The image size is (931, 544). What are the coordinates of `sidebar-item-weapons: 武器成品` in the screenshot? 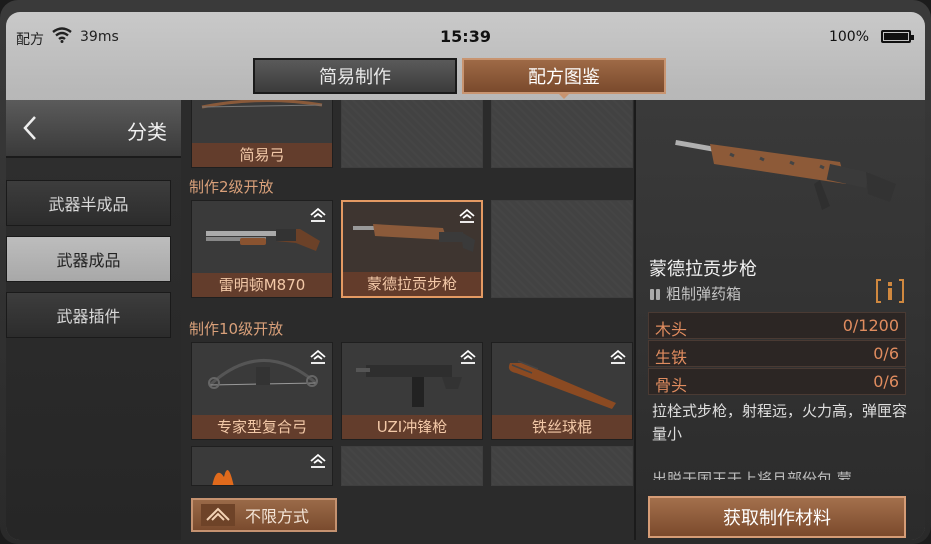 It's located at (88, 259).